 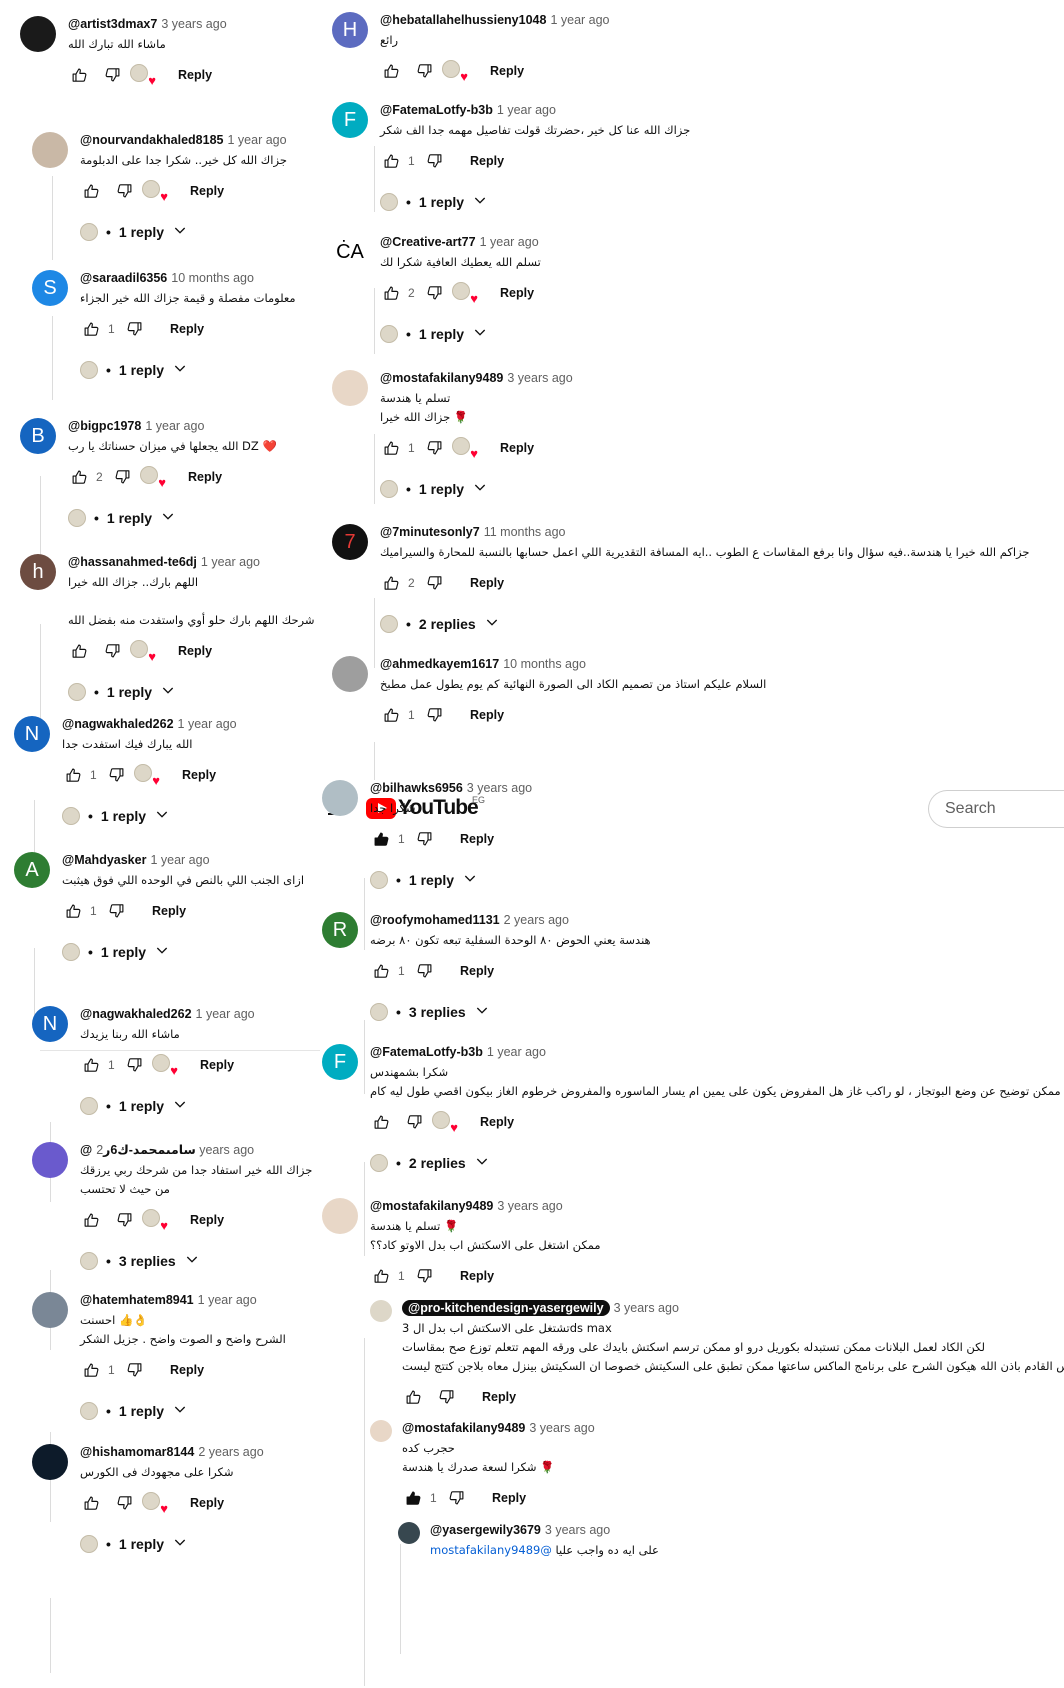 What do you see at coordinates (132, 562) in the screenshot?
I see `comment-author: @hassanahmed-te6dj` at bounding box center [132, 562].